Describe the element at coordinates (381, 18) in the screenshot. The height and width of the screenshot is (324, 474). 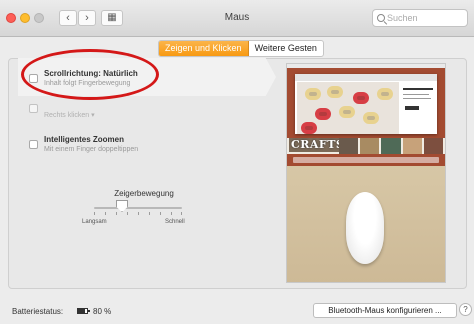
I see `search-icon` at that location.